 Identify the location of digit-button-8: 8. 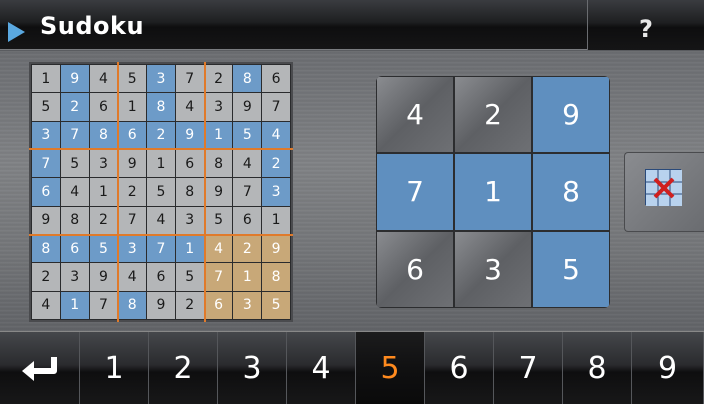
(597, 368).